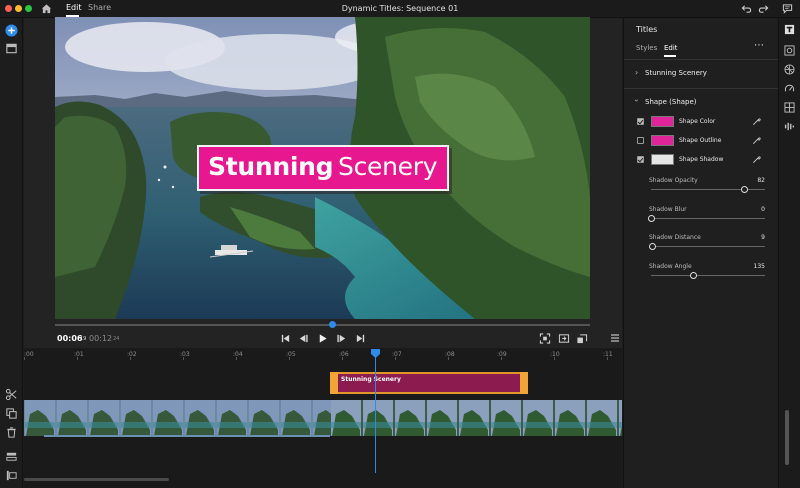 The height and width of the screenshot is (488, 800). What do you see at coordinates (11, 413) in the screenshot?
I see `duplicate-icon` at bounding box center [11, 413].